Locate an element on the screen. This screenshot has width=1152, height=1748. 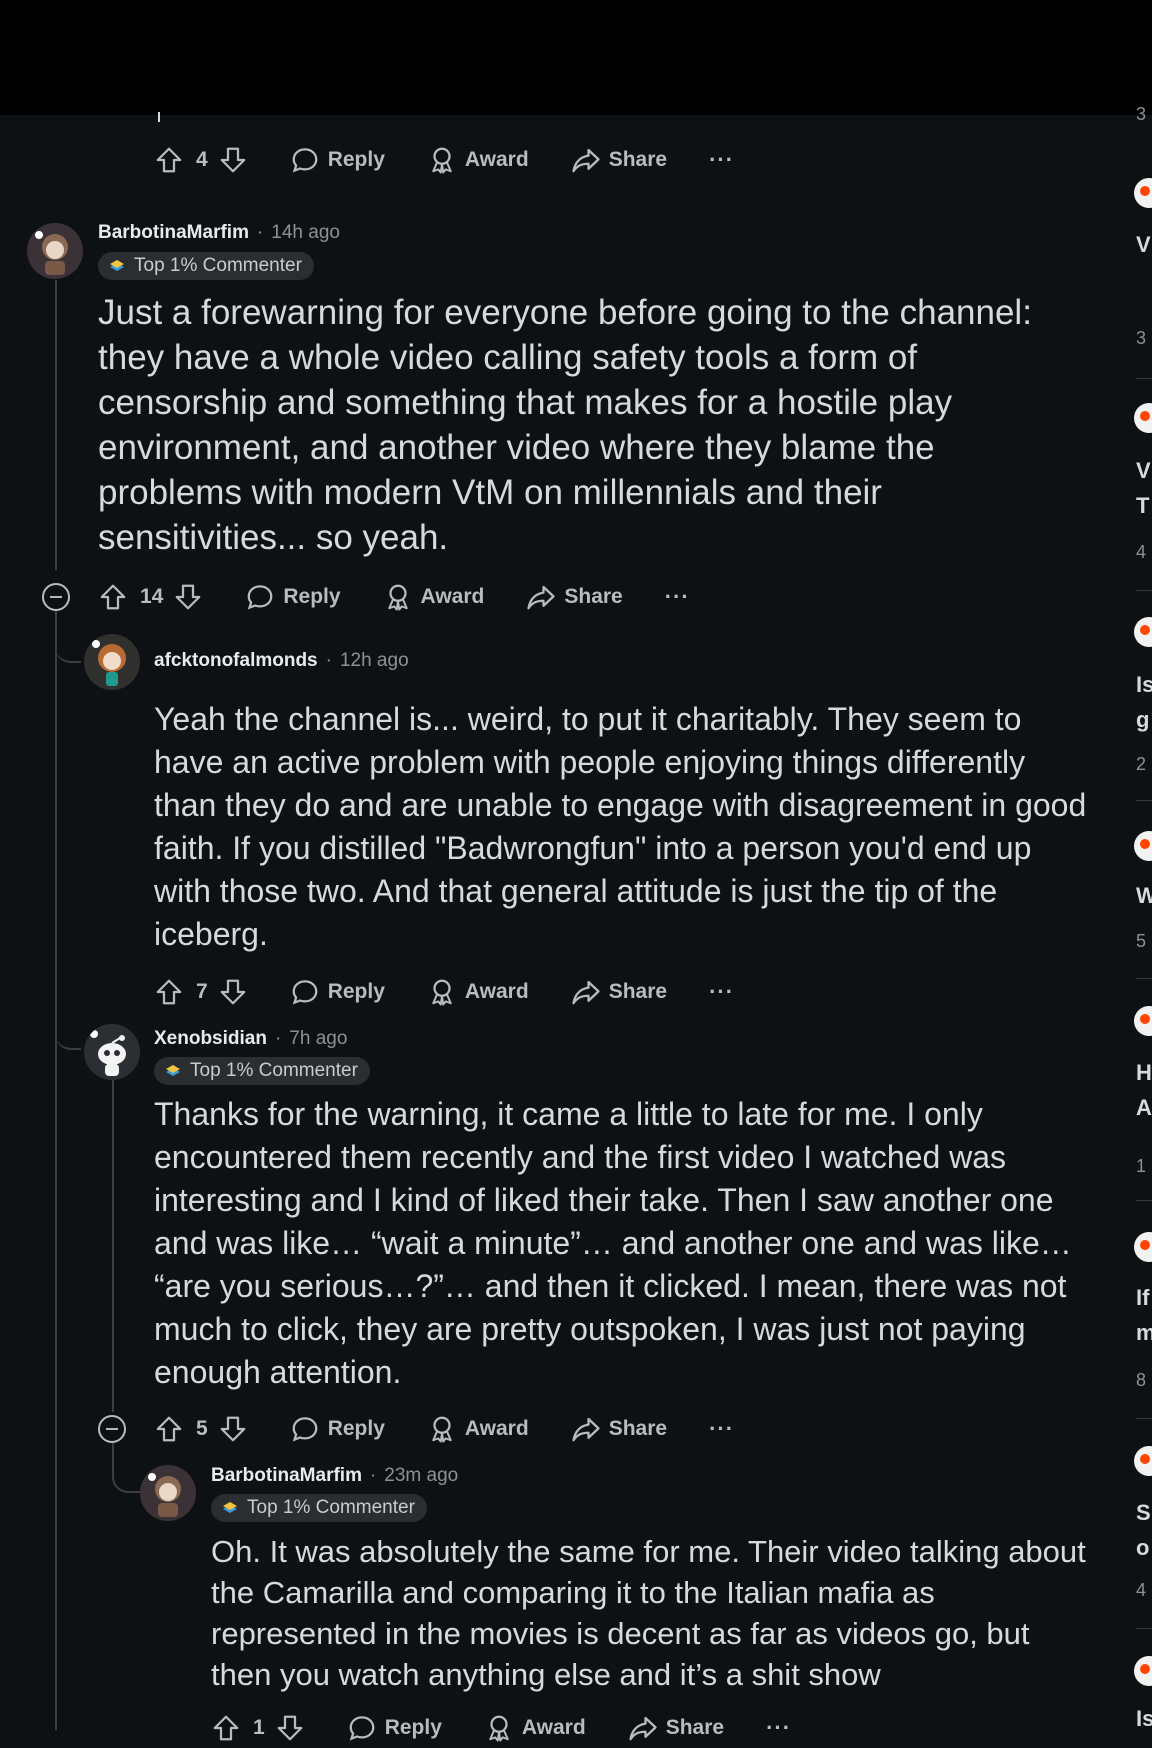
text-fragment is located at coordinates (159, 117).